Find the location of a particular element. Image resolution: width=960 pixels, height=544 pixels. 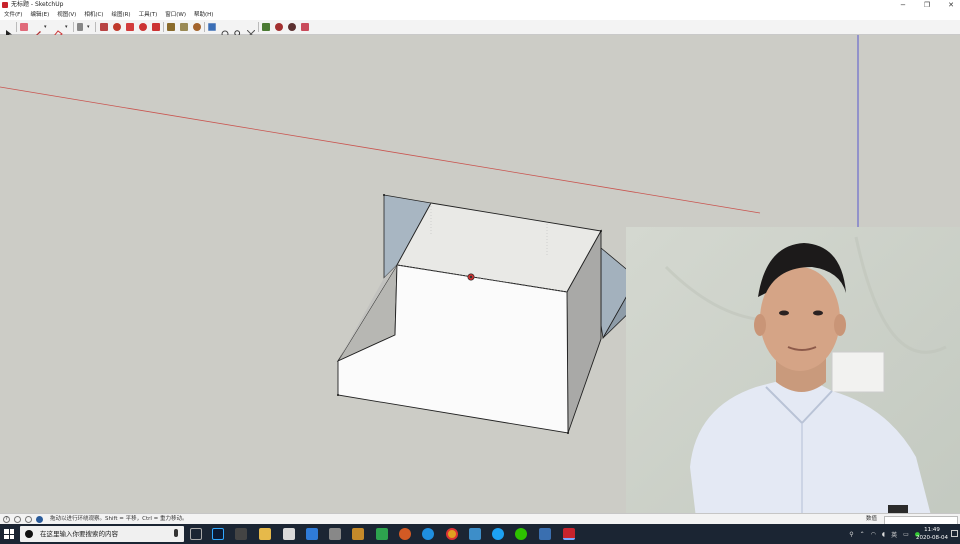

camera-icon is located at coordinates (335, 534).